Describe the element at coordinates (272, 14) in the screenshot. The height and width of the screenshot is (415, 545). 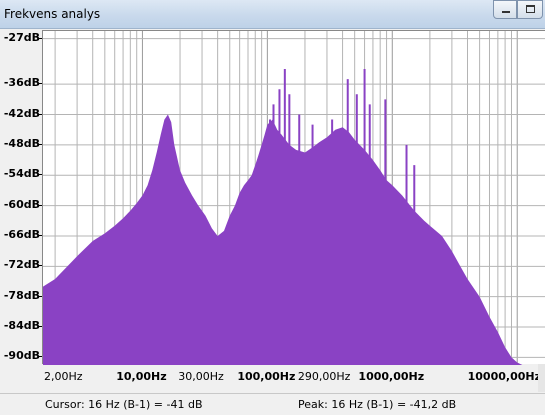
I see `title-bar: Frekvens analys` at that location.